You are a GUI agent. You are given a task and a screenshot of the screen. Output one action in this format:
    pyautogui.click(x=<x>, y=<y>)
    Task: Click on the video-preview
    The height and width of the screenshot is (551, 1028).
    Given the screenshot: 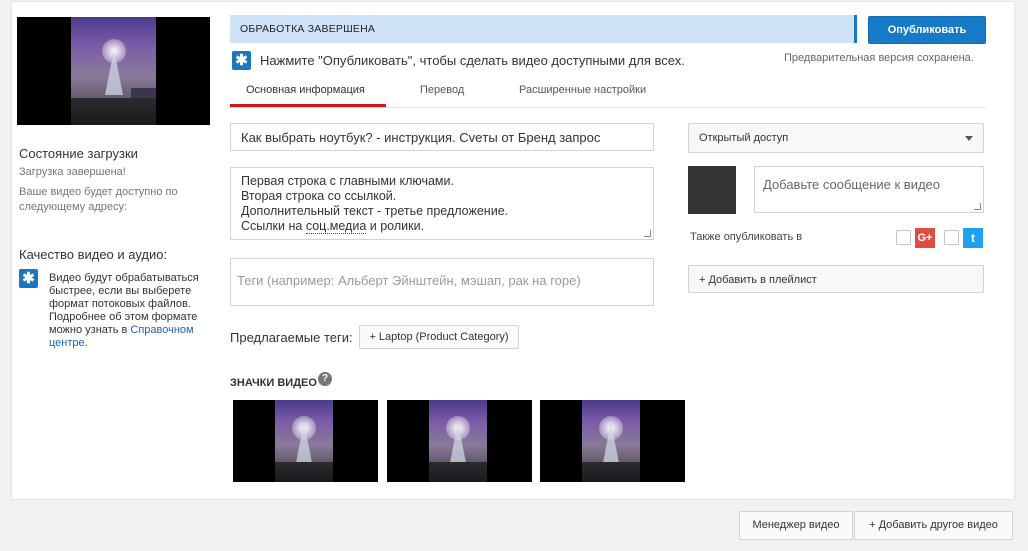 What is the action you would take?
    pyautogui.click(x=113, y=71)
    